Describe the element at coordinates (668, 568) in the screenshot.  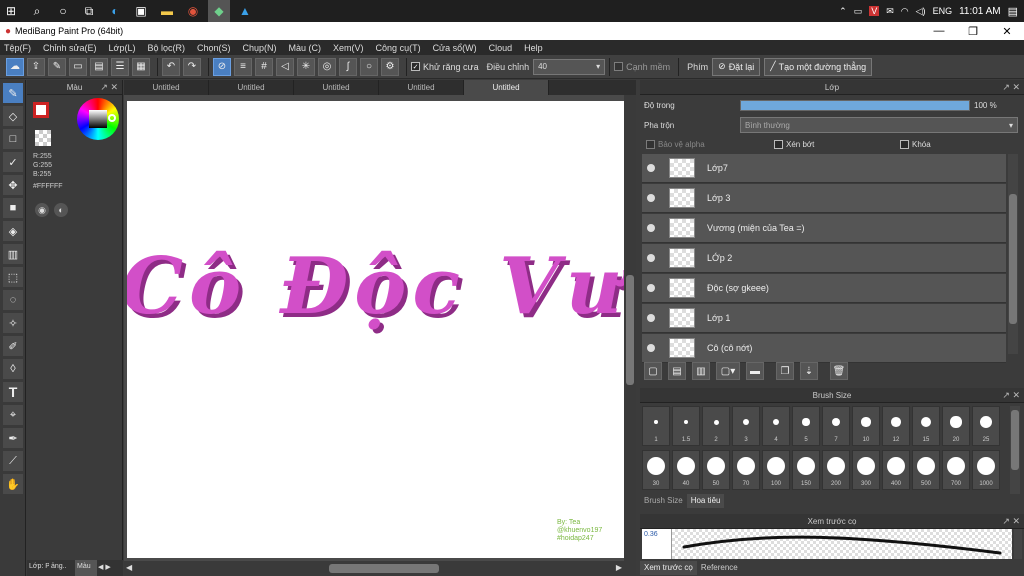
I see `tab-brush-preview: Xem trước cọ` at that location.